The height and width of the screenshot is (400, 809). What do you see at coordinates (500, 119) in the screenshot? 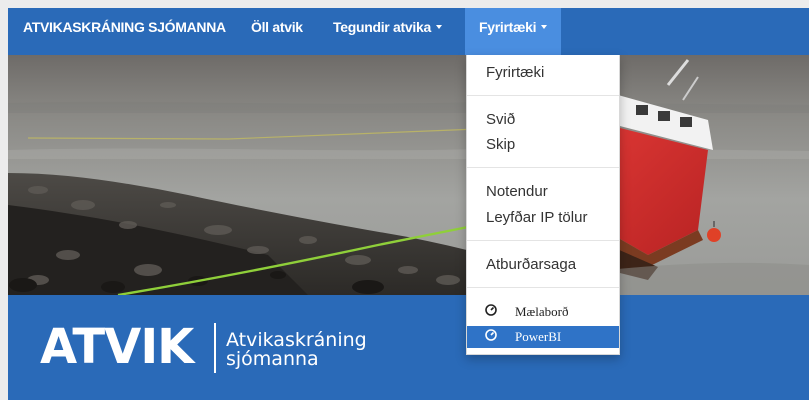
I see `menu-item-departments: Svið` at bounding box center [500, 119].